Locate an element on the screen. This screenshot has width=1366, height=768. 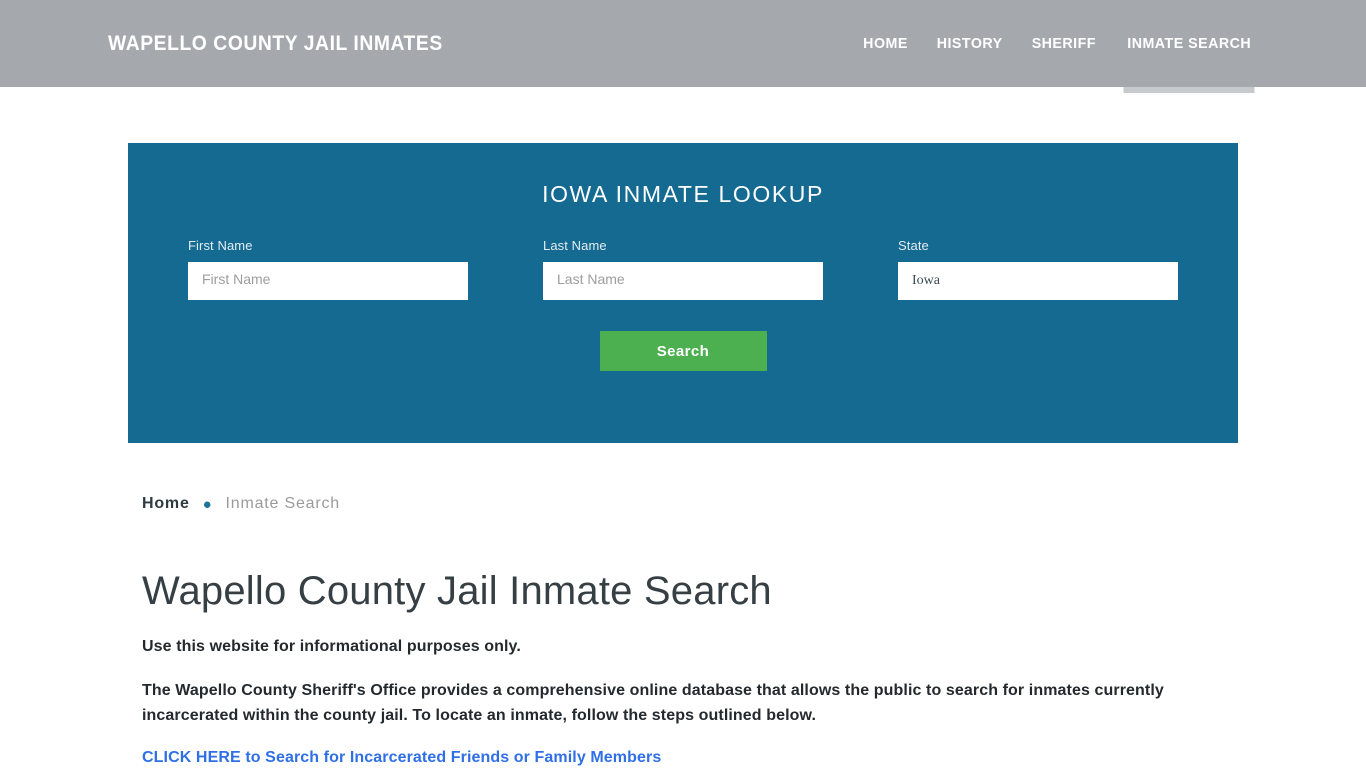
breadcrumb-home-link: Home is located at coordinates (166, 504).